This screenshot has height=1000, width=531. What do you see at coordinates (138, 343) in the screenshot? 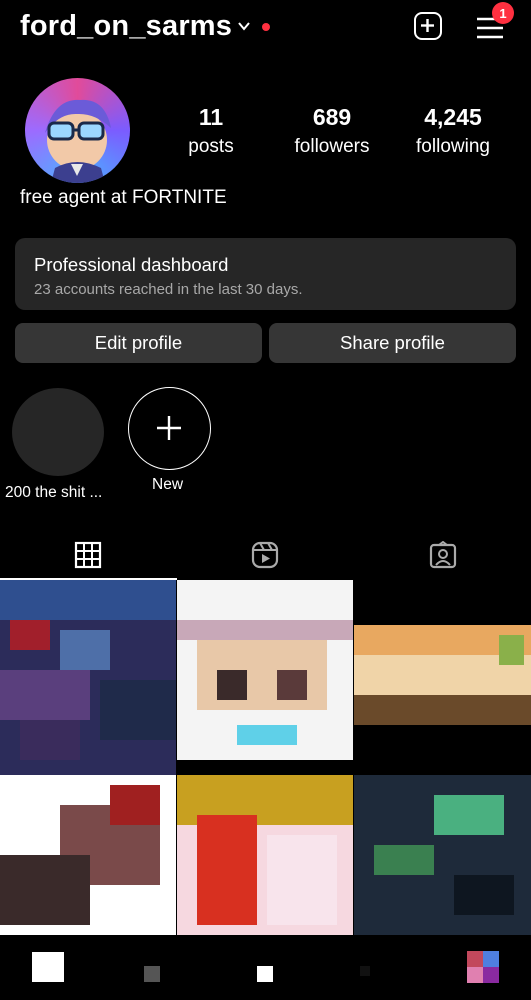
I see `edit-profile-button: Edit profile` at bounding box center [138, 343].